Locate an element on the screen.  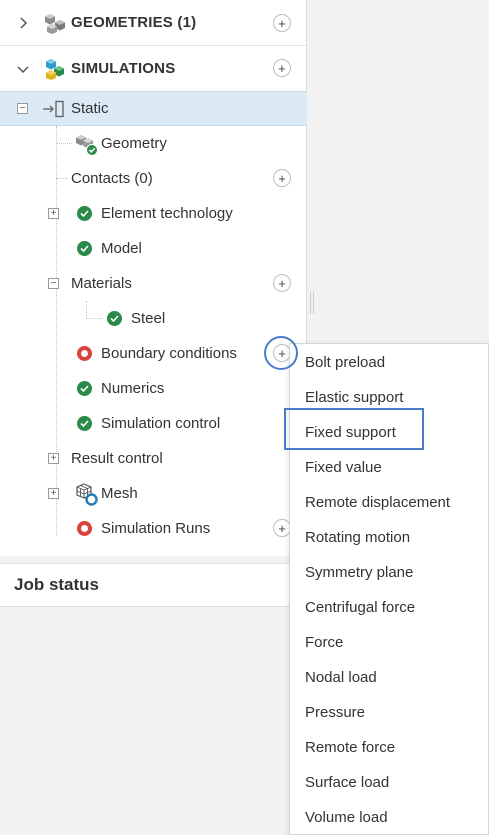
tree-item-element-technology: + Element technology is located at coordinates (153, 213).